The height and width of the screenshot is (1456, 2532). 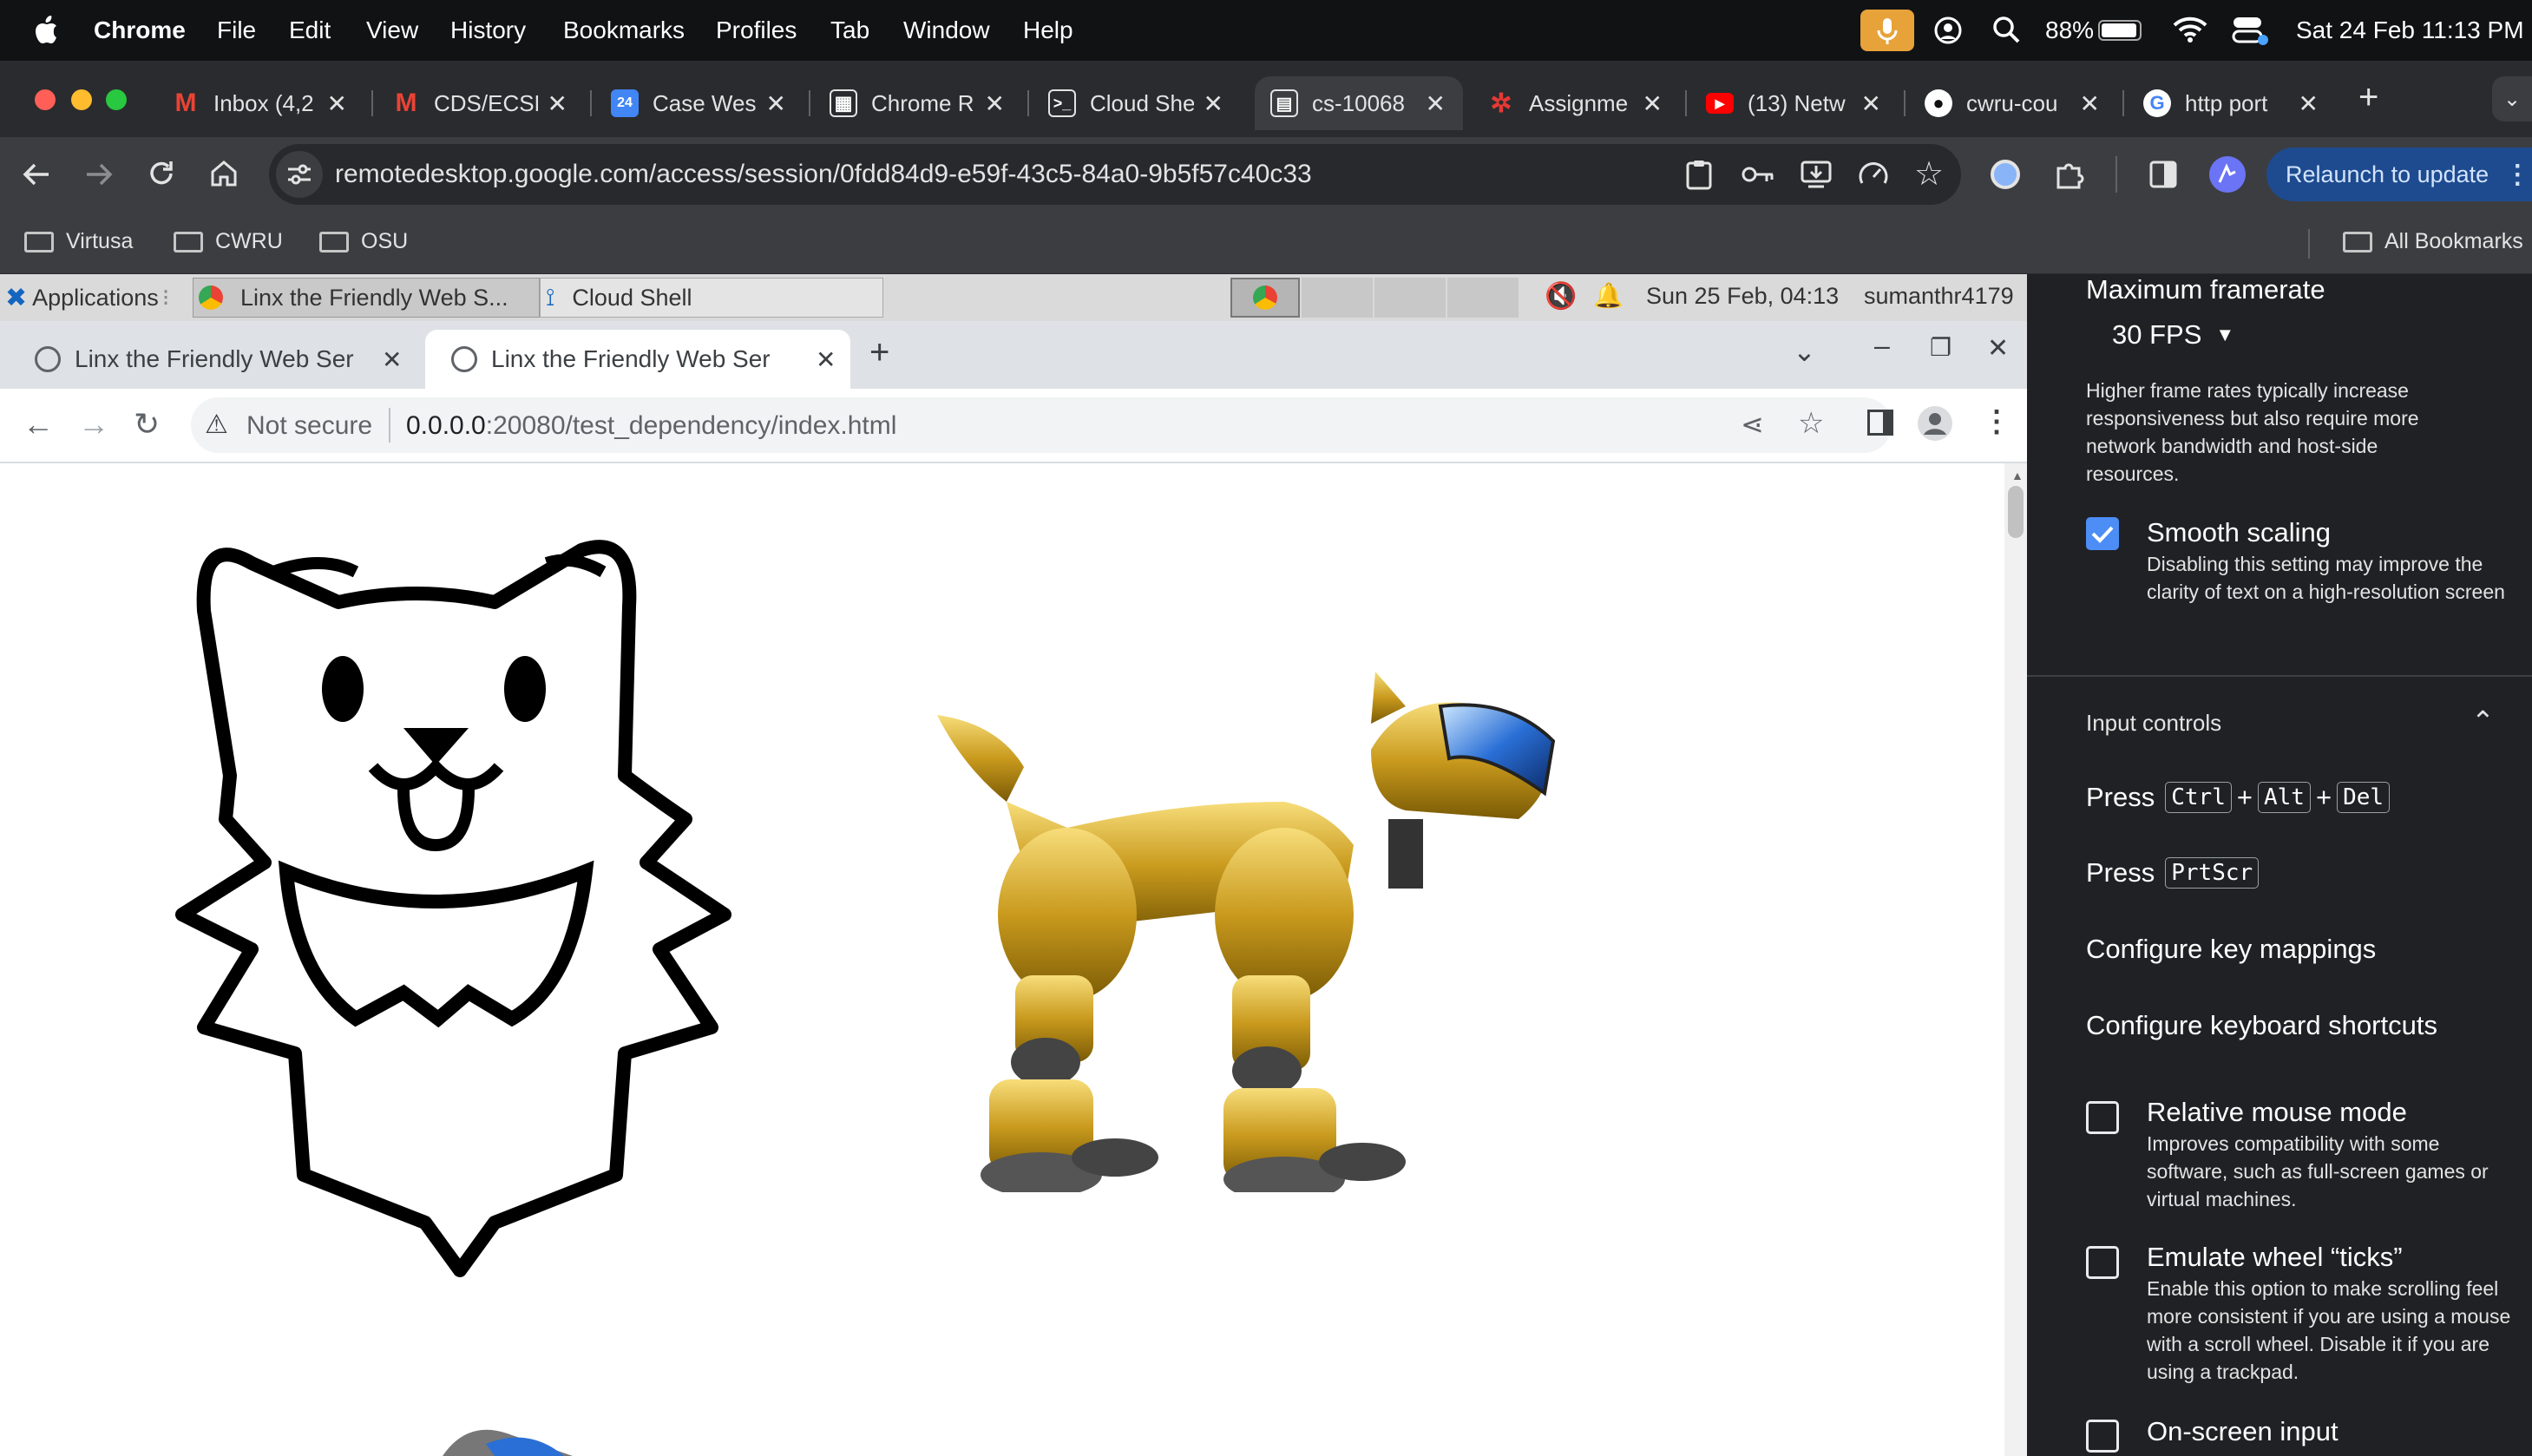 What do you see at coordinates (2102, 1117) in the screenshot?
I see `relative-mouse-checkbox` at bounding box center [2102, 1117].